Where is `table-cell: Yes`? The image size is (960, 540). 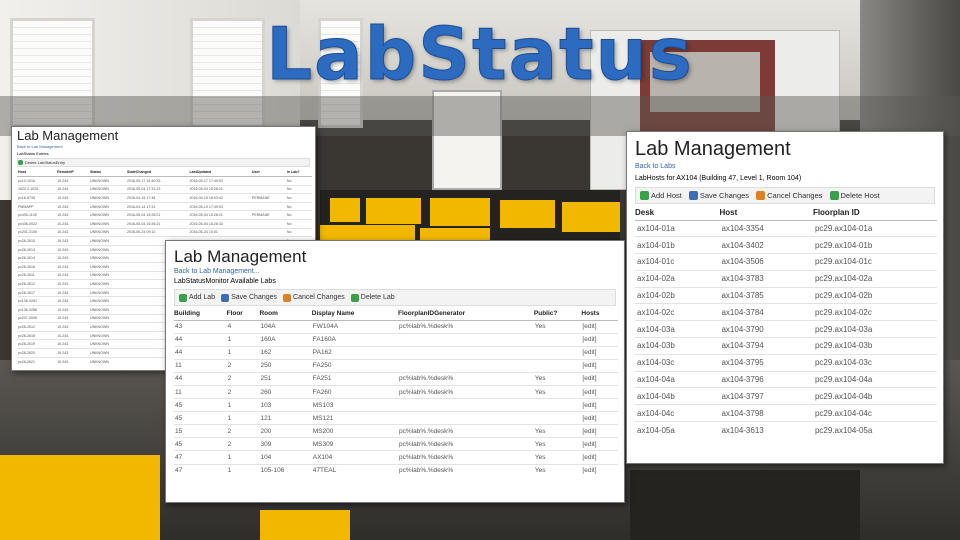 table-cell: Yes is located at coordinates (557, 470).